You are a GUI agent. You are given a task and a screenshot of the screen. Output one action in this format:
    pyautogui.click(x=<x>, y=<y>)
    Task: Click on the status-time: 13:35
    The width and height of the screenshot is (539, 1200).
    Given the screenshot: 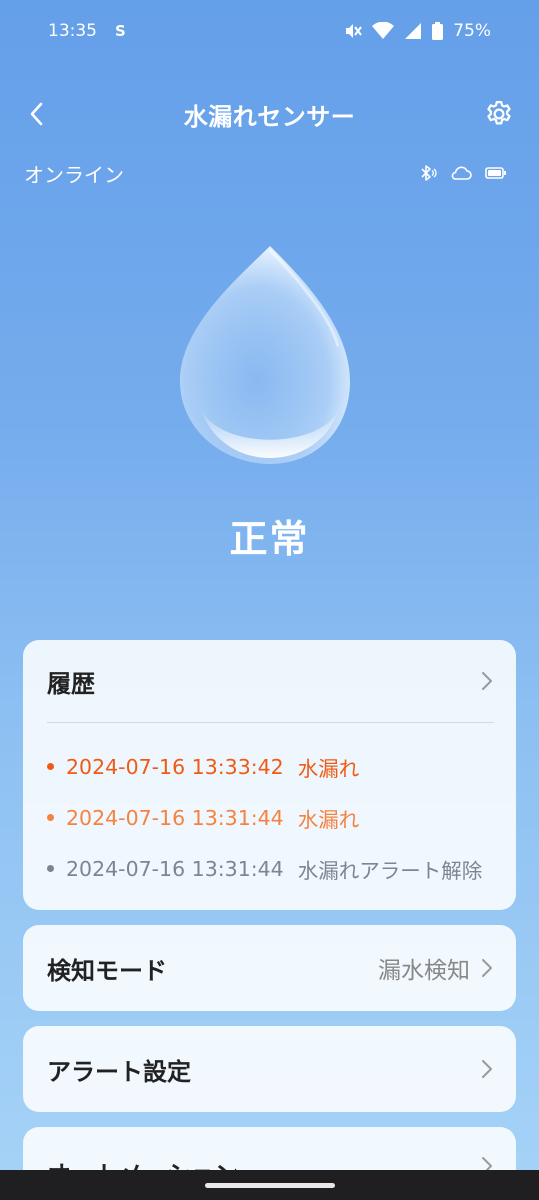 What is the action you would take?
    pyautogui.click(x=72, y=31)
    